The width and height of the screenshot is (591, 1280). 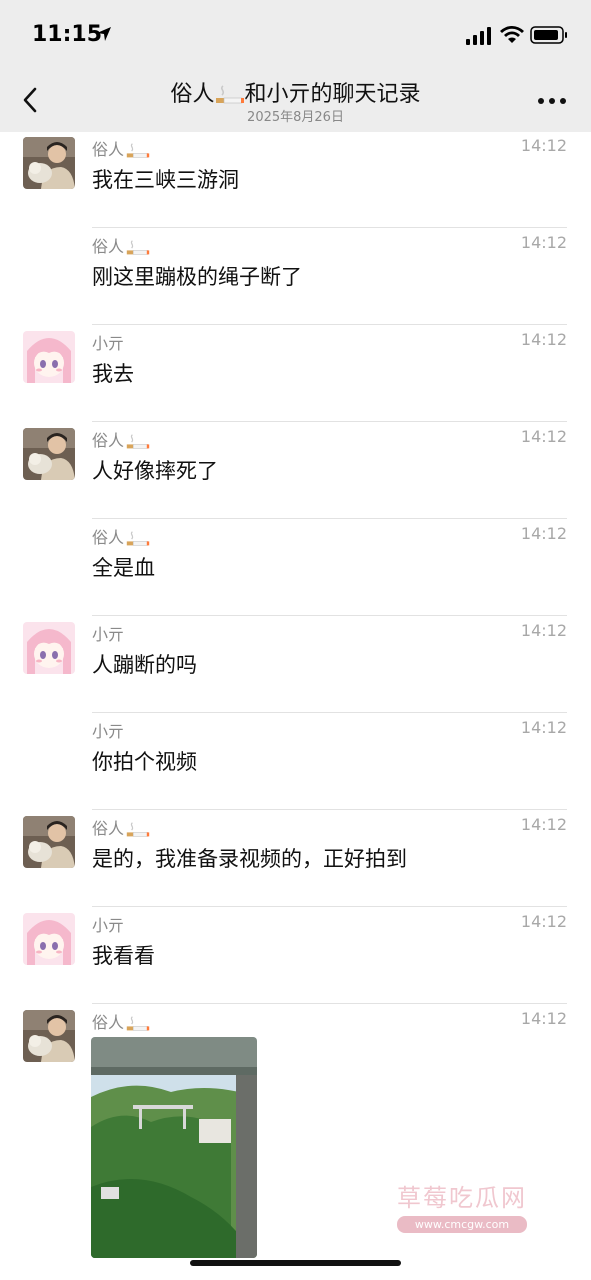 What do you see at coordinates (67, 34) in the screenshot?
I see `status-time: 11:15` at bounding box center [67, 34].